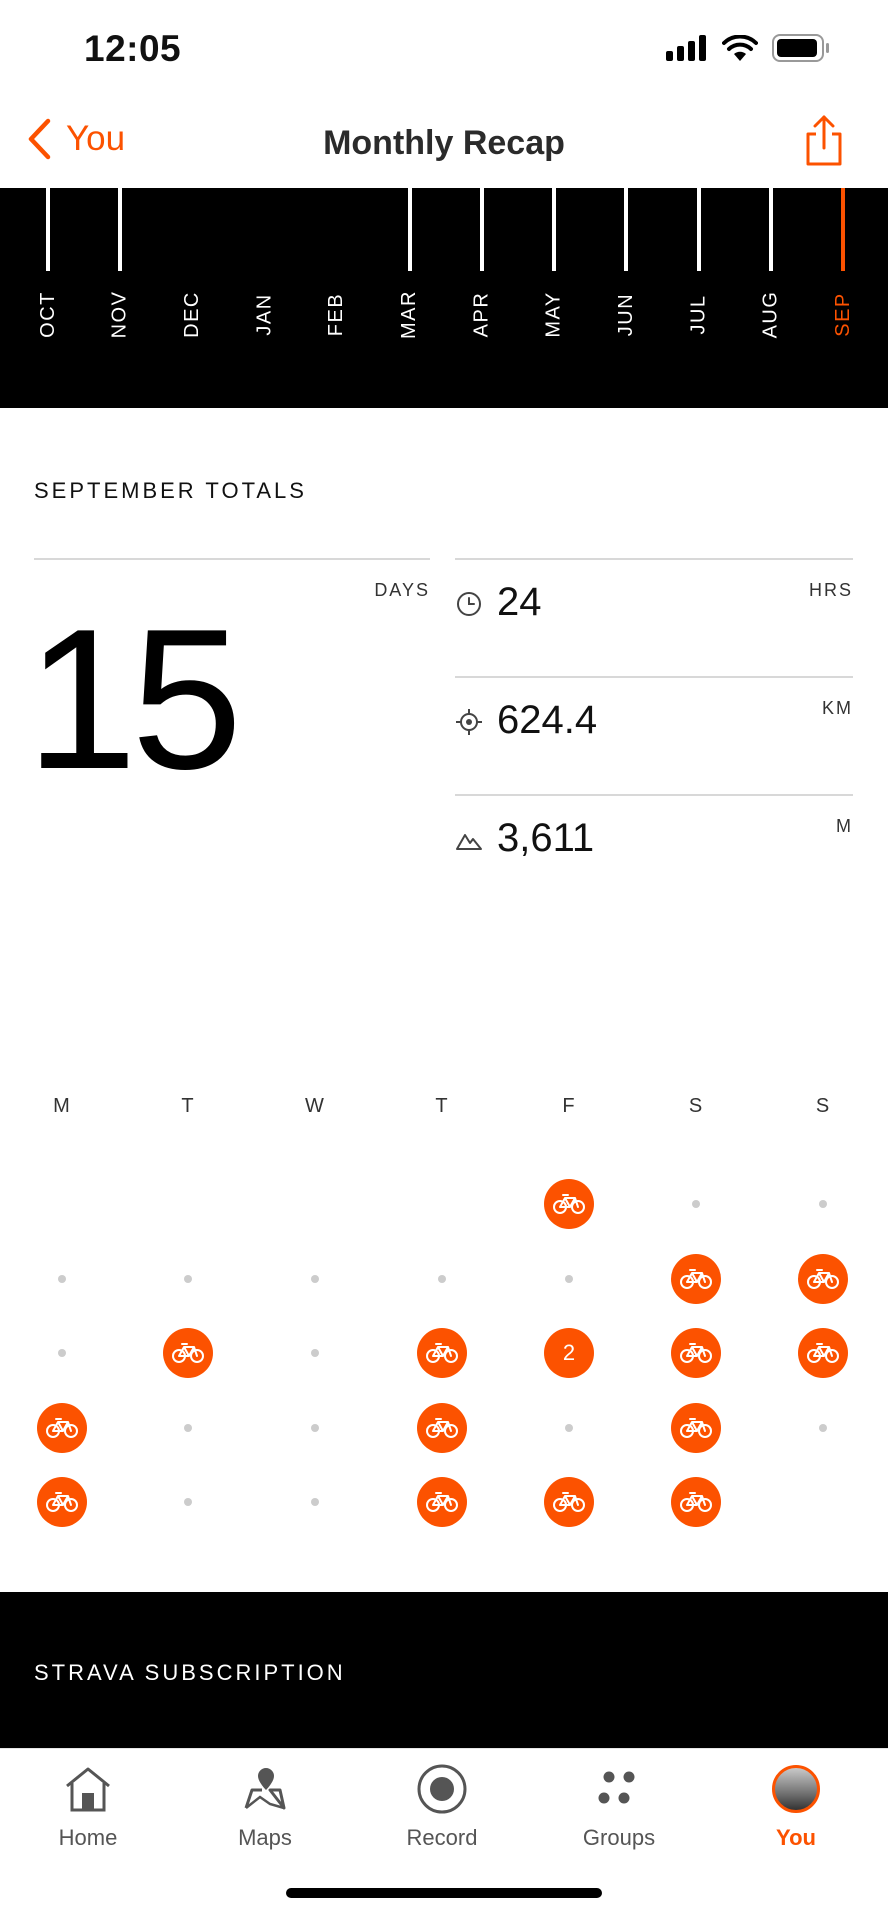  I want to click on signal-icon, so click(686, 48).